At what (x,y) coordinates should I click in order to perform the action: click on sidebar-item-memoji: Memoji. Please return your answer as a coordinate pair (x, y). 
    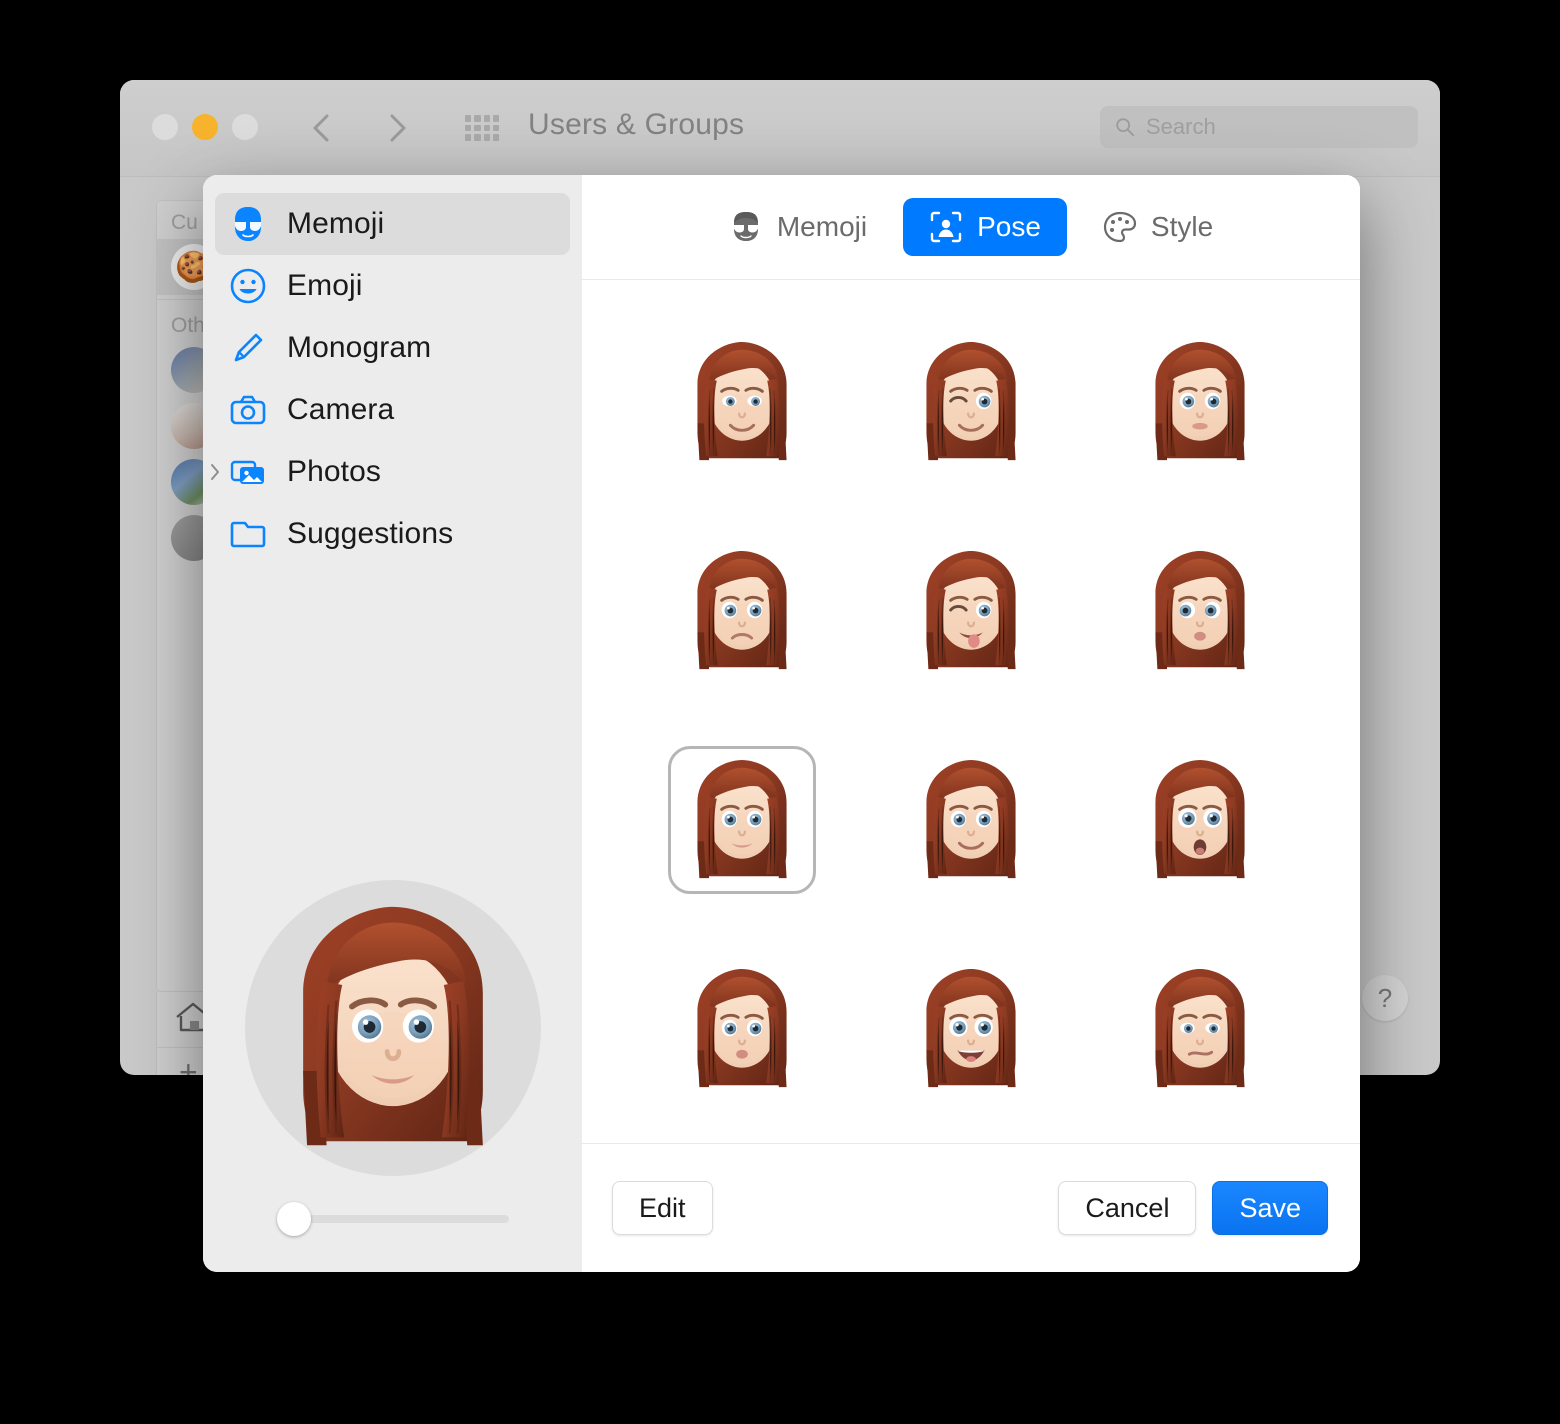
    Looking at the image, I should click on (392, 224).